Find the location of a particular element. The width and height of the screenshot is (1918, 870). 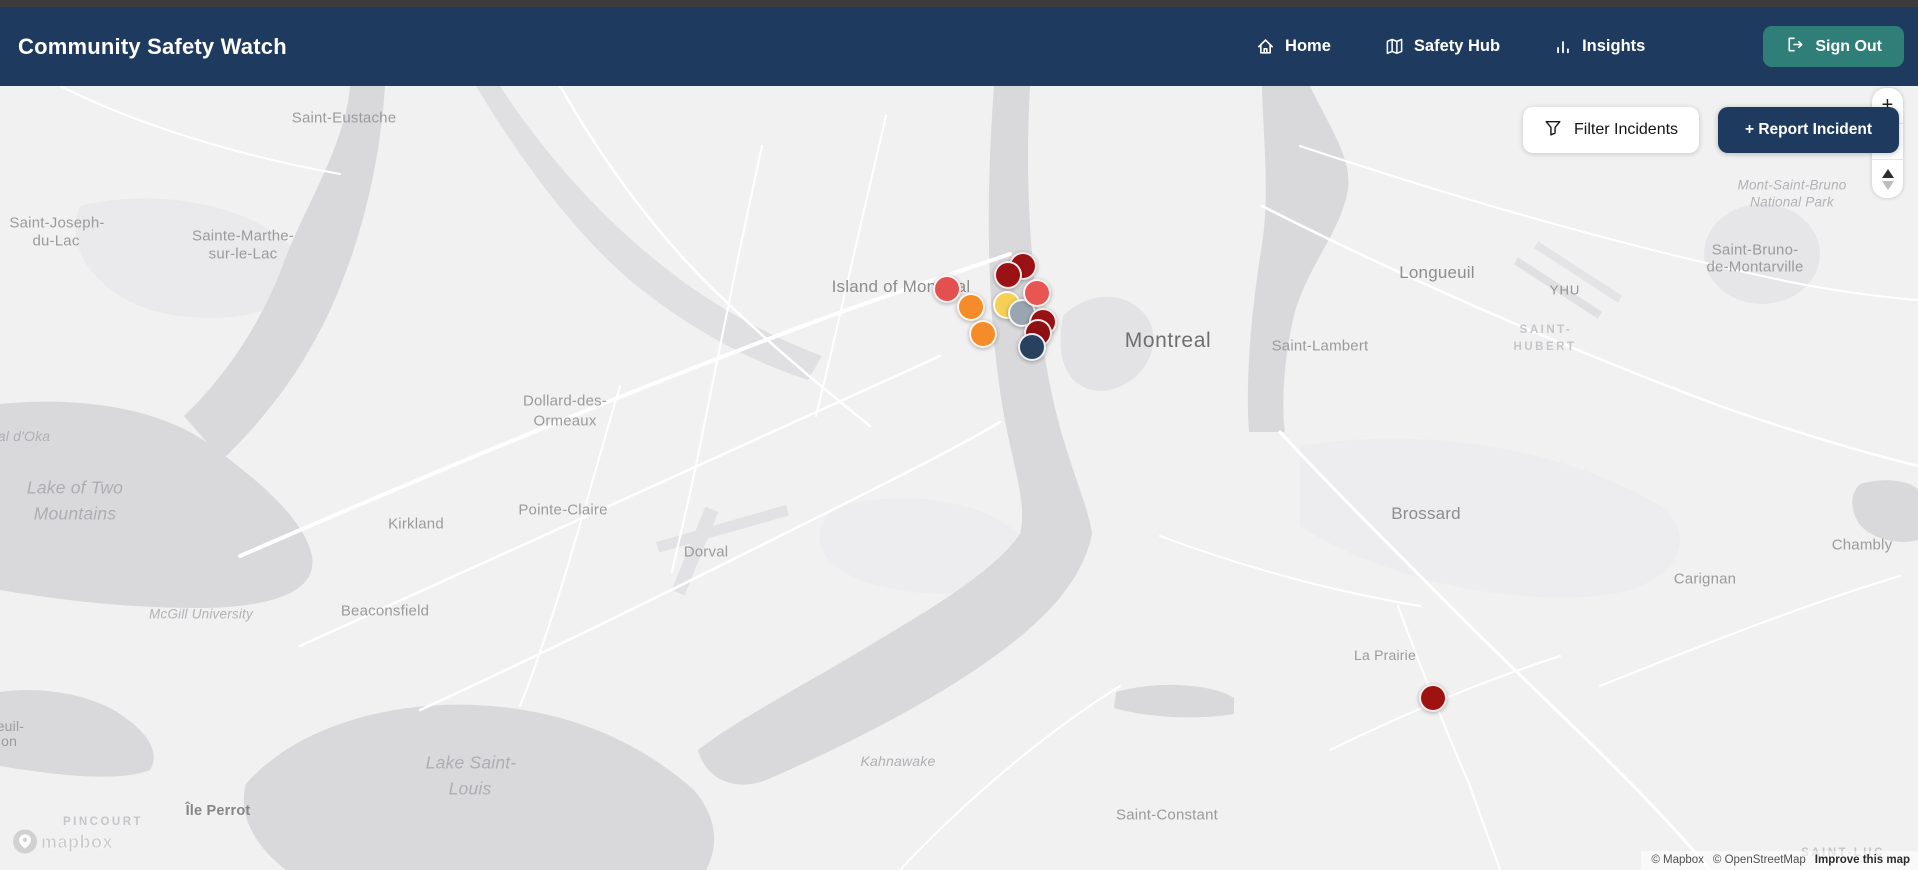

sign-out-label: Sign Out is located at coordinates (1848, 46).